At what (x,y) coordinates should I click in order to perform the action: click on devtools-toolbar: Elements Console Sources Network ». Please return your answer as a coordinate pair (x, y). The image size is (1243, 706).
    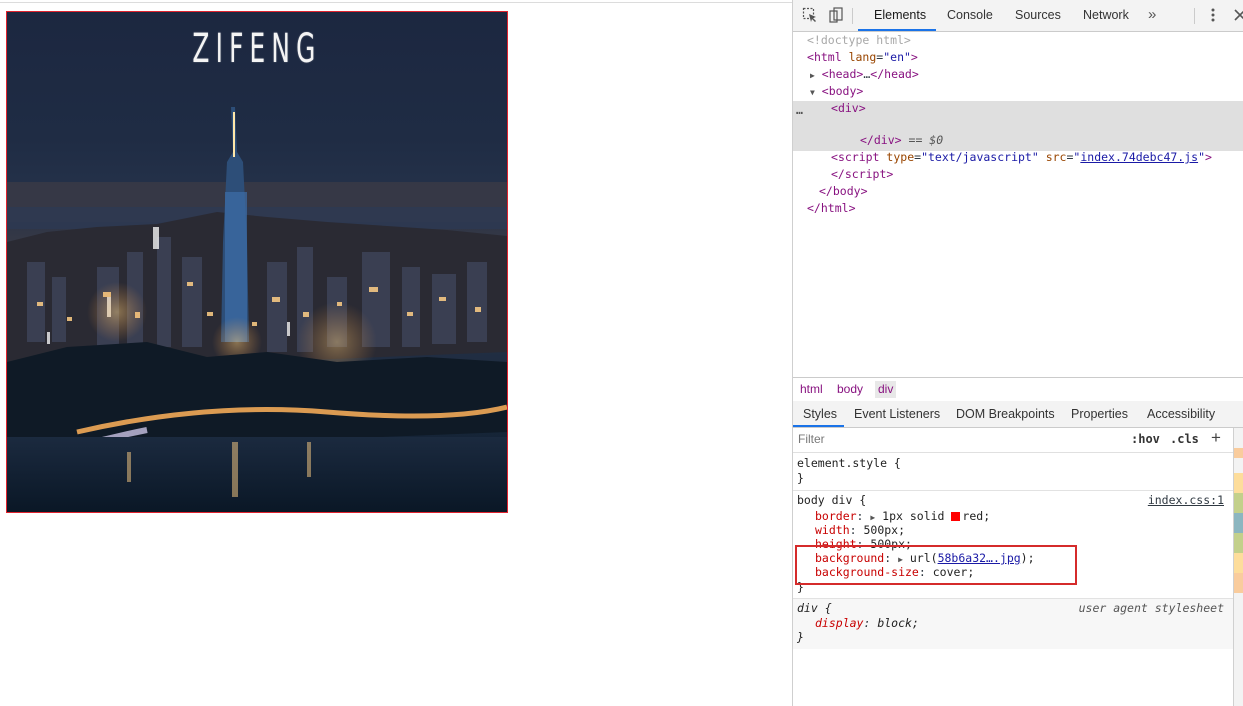
    Looking at the image, I should click on (1018, 16).